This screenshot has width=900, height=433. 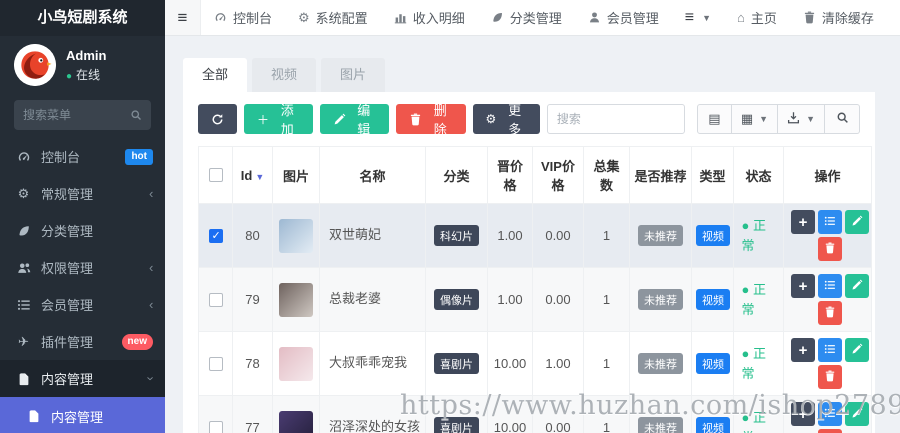 What do you see at coordinates (67, 342) in the screenshot?
I see `sidebar-item-label: 插件管理` at bounding box center [67, 342].